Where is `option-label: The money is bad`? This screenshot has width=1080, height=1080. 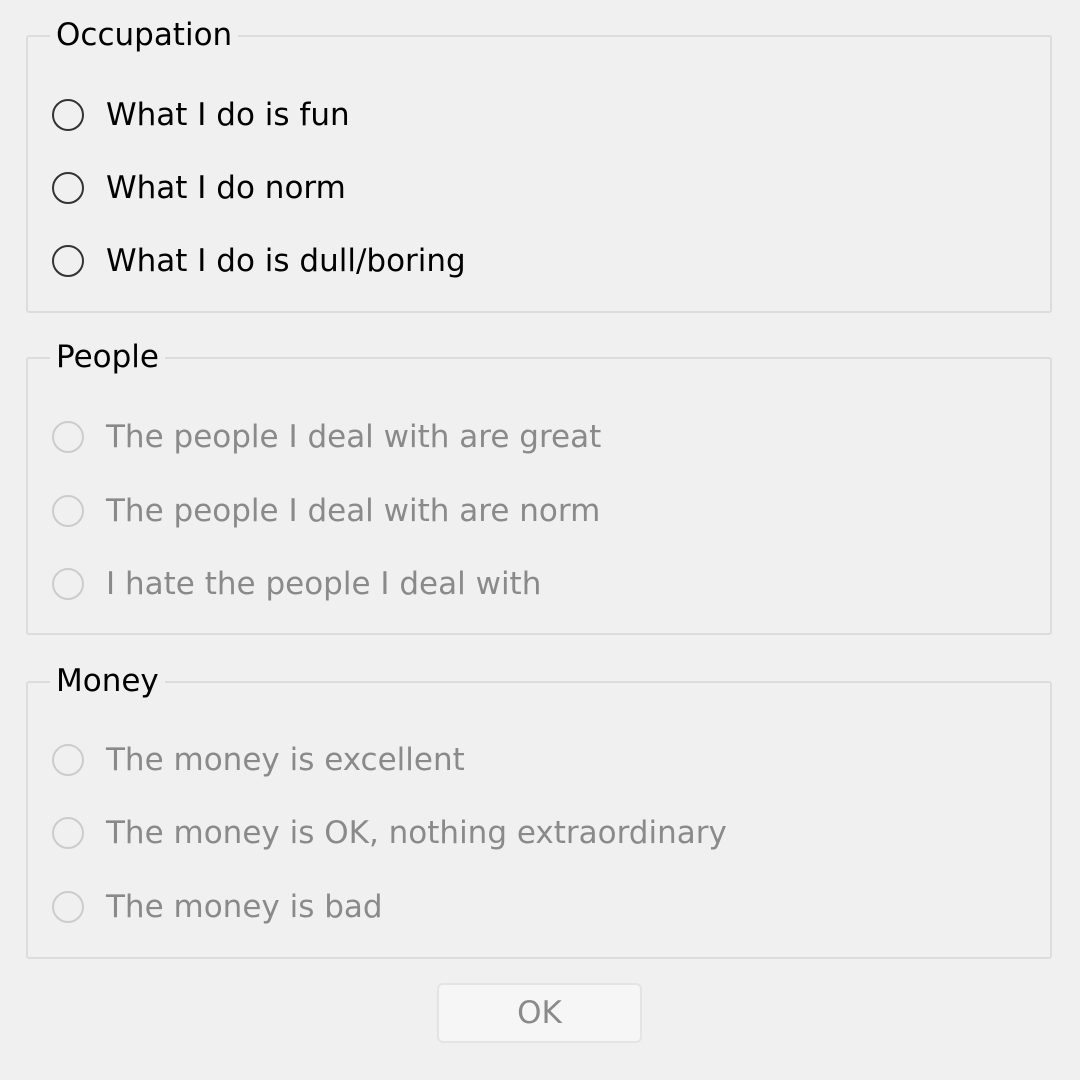 option-label: The money is bad is located at coordinates (244, 907).